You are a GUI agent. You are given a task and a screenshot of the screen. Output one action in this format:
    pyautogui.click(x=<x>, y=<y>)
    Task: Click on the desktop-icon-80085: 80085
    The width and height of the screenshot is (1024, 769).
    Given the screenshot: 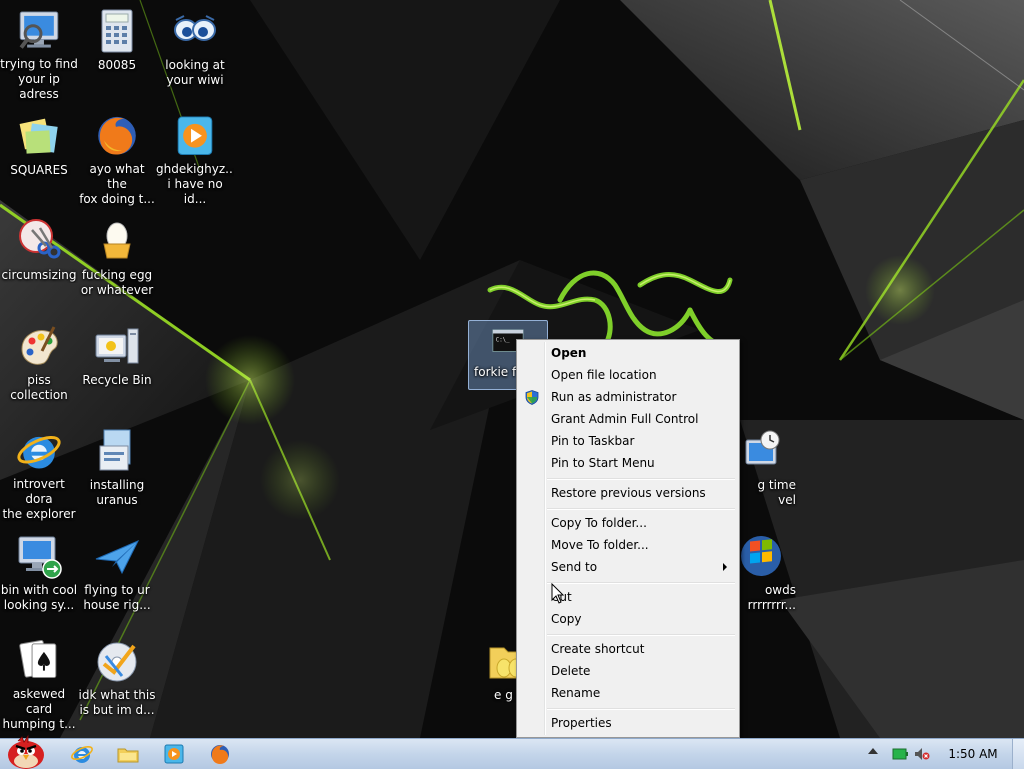 What is the action you would take?
    pyautogui.click(x=117, y=52)
    